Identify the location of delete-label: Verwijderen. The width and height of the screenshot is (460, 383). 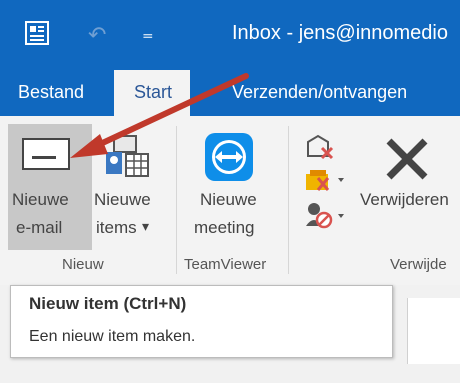
(404, 200).